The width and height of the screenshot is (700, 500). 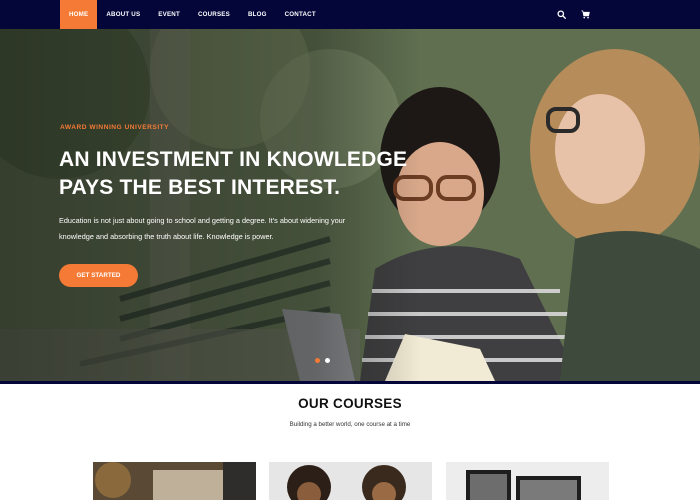 I want to click on nav-item-courses: COURSES, so click(x=214, y=14).